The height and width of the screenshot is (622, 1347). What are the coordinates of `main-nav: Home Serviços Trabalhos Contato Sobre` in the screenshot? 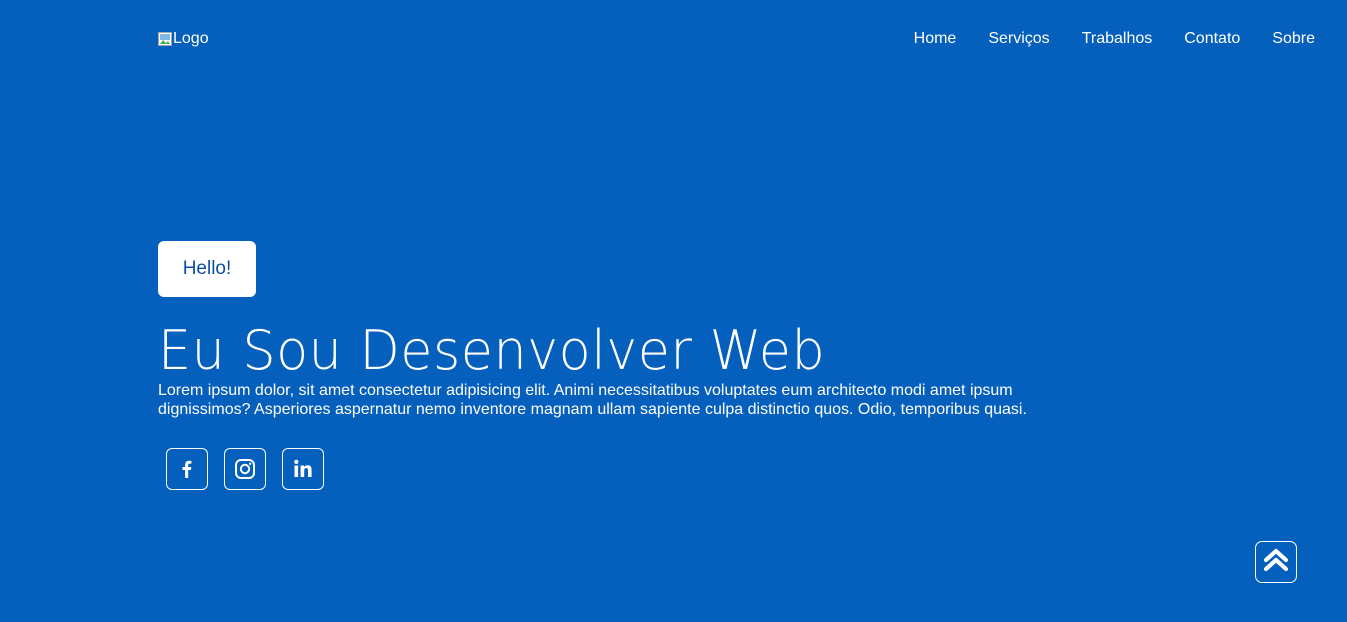 It's located at (1114, 39).